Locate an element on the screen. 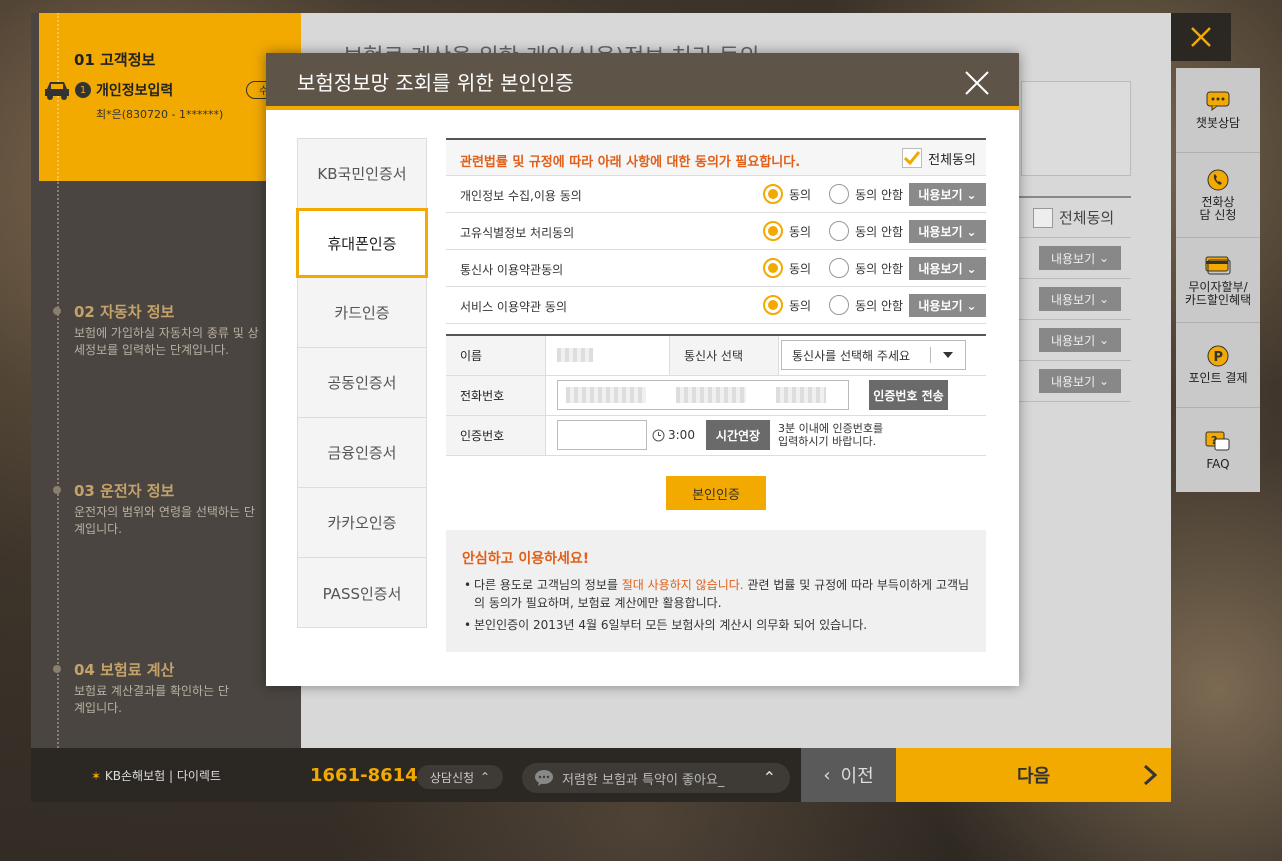 This screenshot has height=861, width=1282. send-code-button: 인증번호 전송 is located at coordinates (908, 395).